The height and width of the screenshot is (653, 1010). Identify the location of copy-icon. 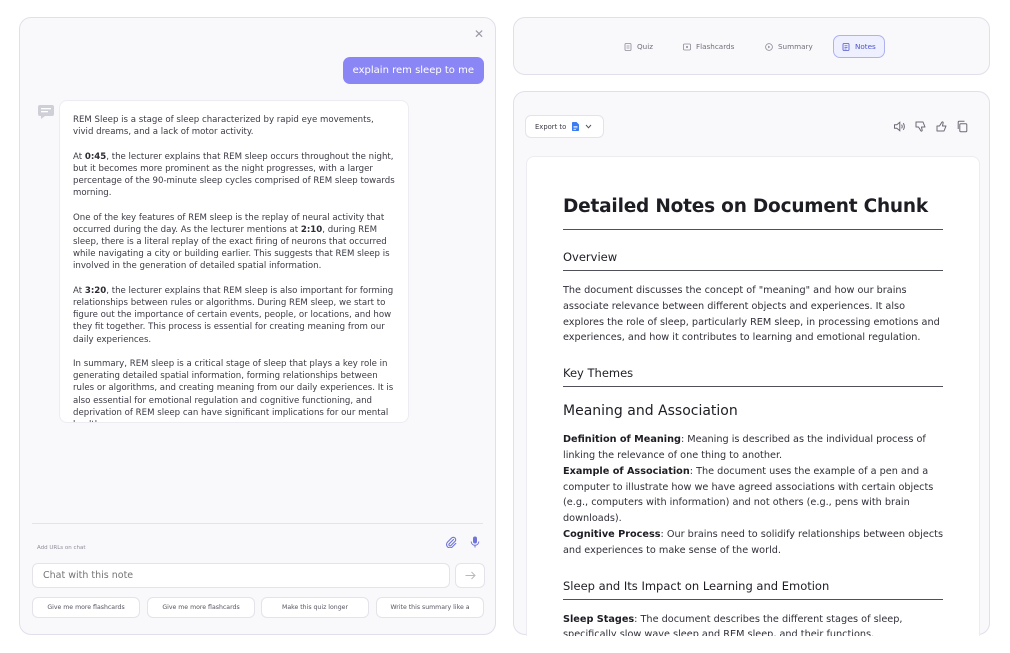
(962, 126).